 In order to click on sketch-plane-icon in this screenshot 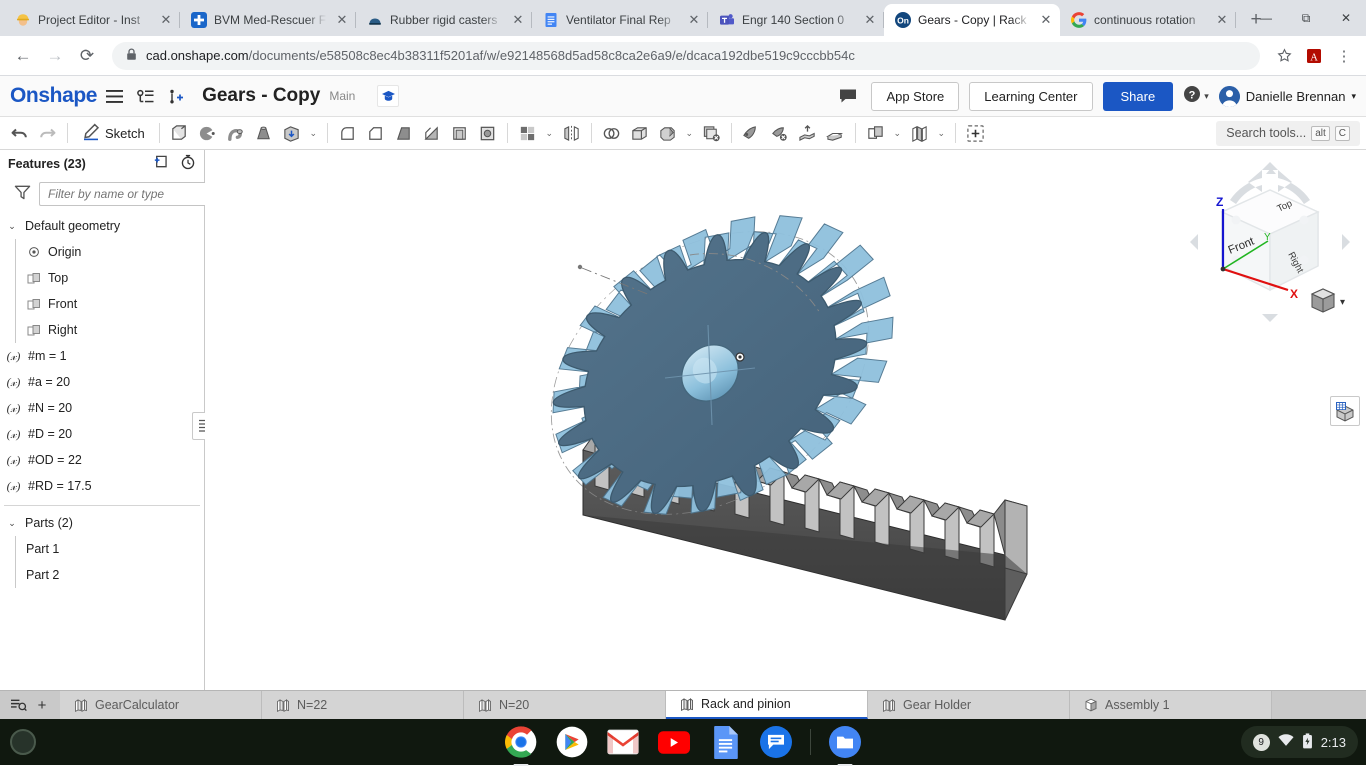, I will do `click(919, 133)`.